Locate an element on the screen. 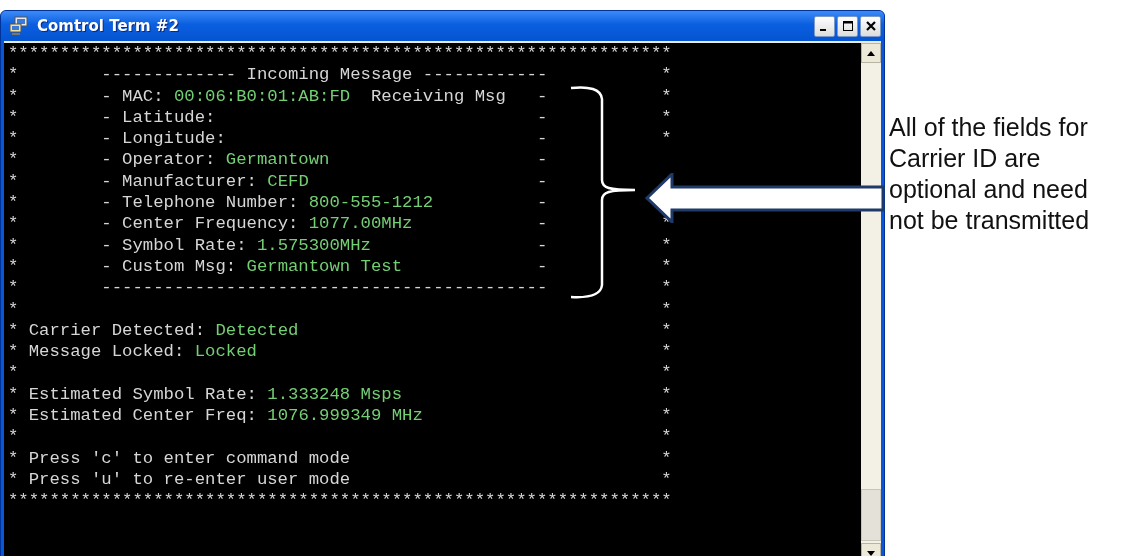 Image resolution: width=1125 pixels, height=556 pixels. terminal-line: * ------------- Incoming Message ------------ * is located at coordinates (340, 75).